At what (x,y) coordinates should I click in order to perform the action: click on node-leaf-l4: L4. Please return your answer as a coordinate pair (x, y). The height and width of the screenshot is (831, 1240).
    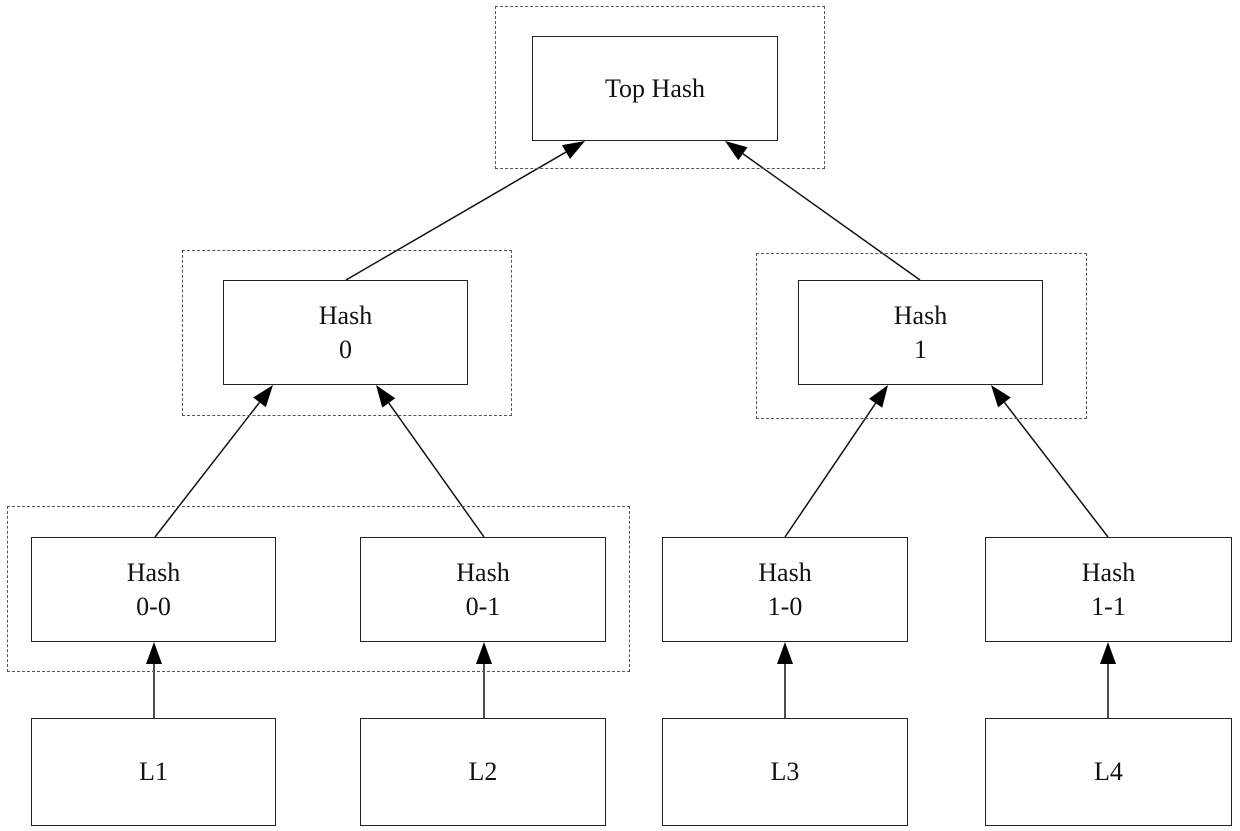
    Looking at the image, I should click on (1108, 772).